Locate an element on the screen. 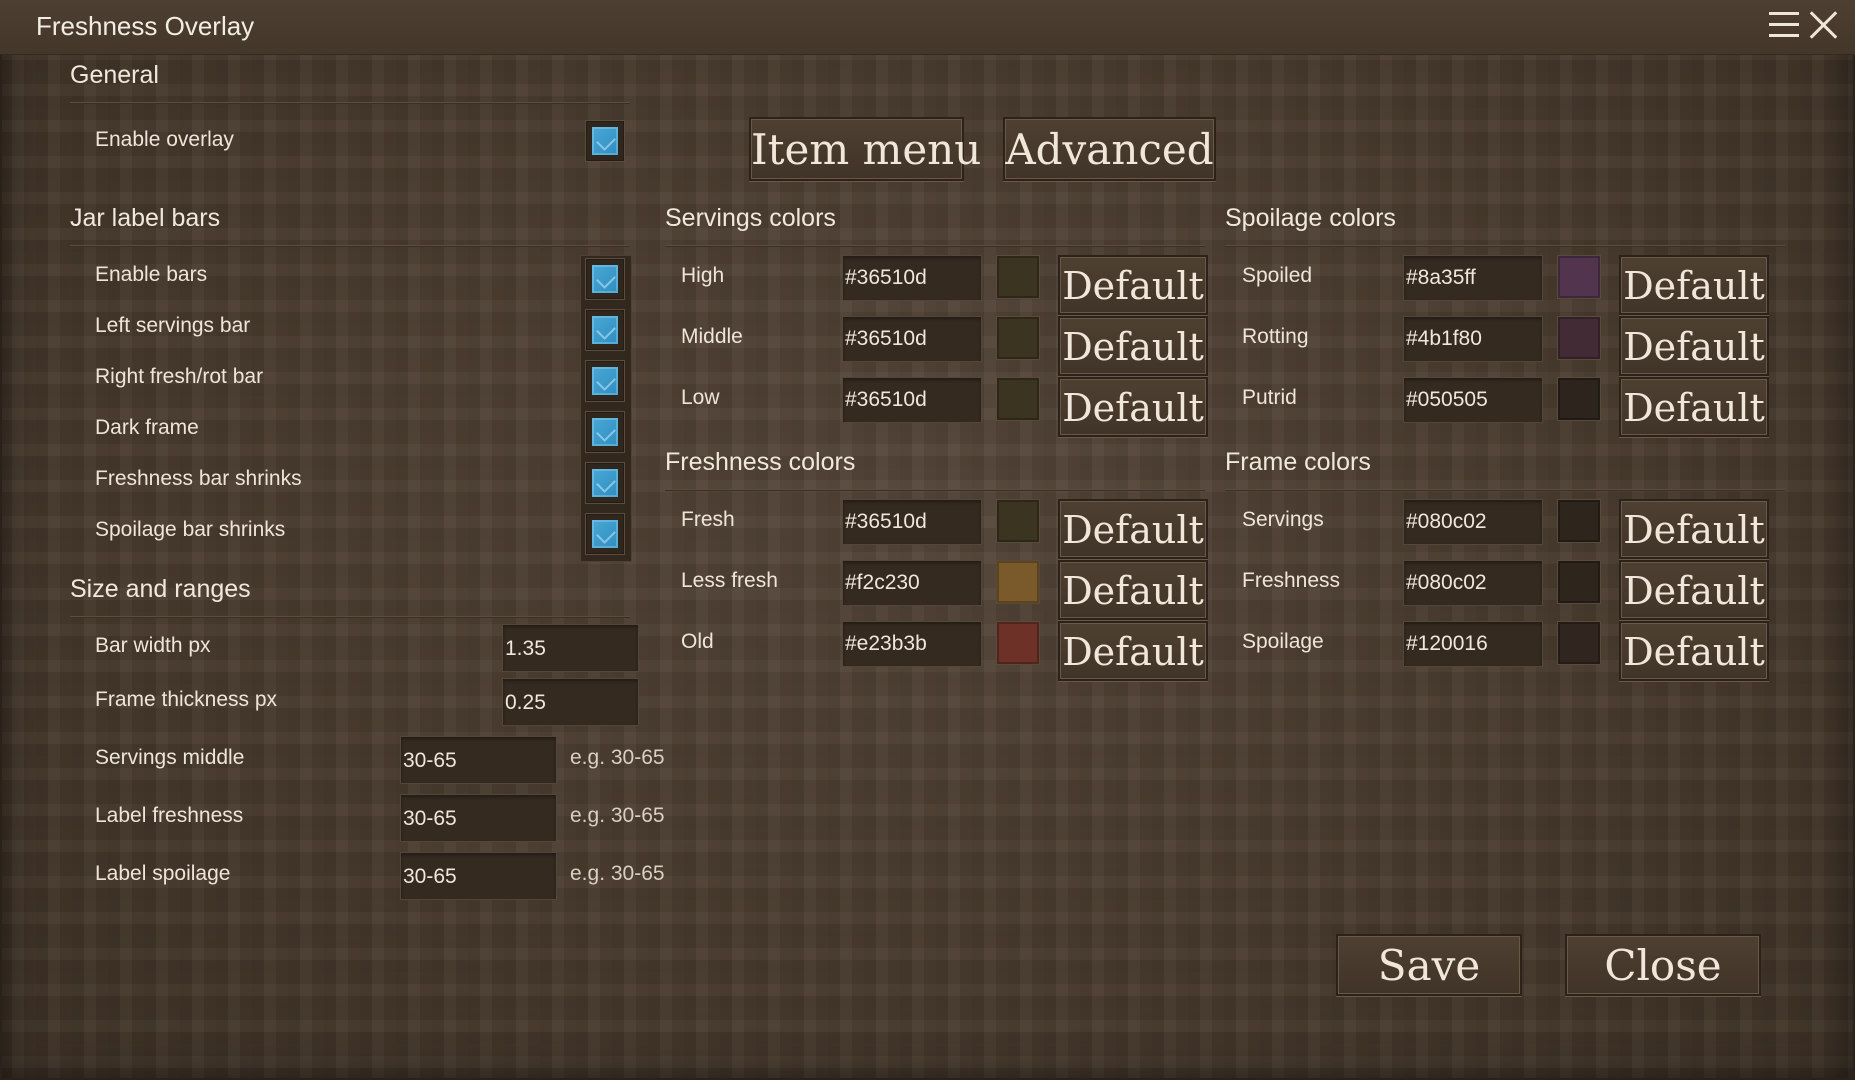  label-freshness-hint: e.g. 30-65 is located at coordinates (617, 815).